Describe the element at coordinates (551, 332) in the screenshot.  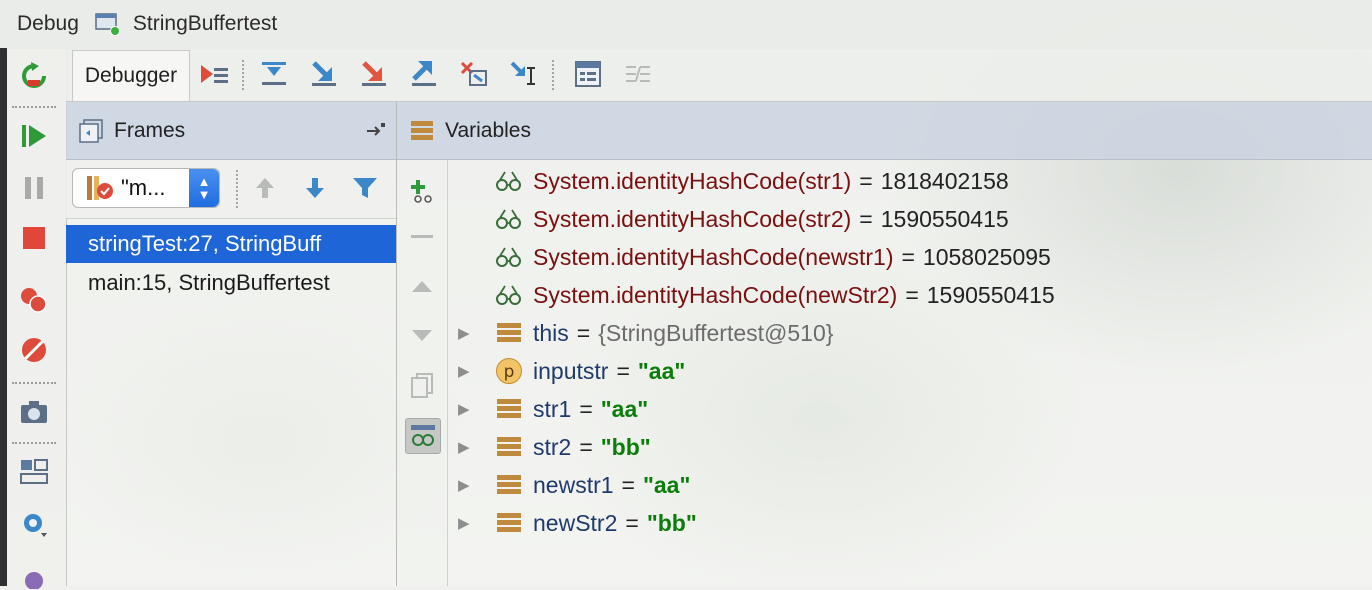
I see `variable-name: this` at that location.